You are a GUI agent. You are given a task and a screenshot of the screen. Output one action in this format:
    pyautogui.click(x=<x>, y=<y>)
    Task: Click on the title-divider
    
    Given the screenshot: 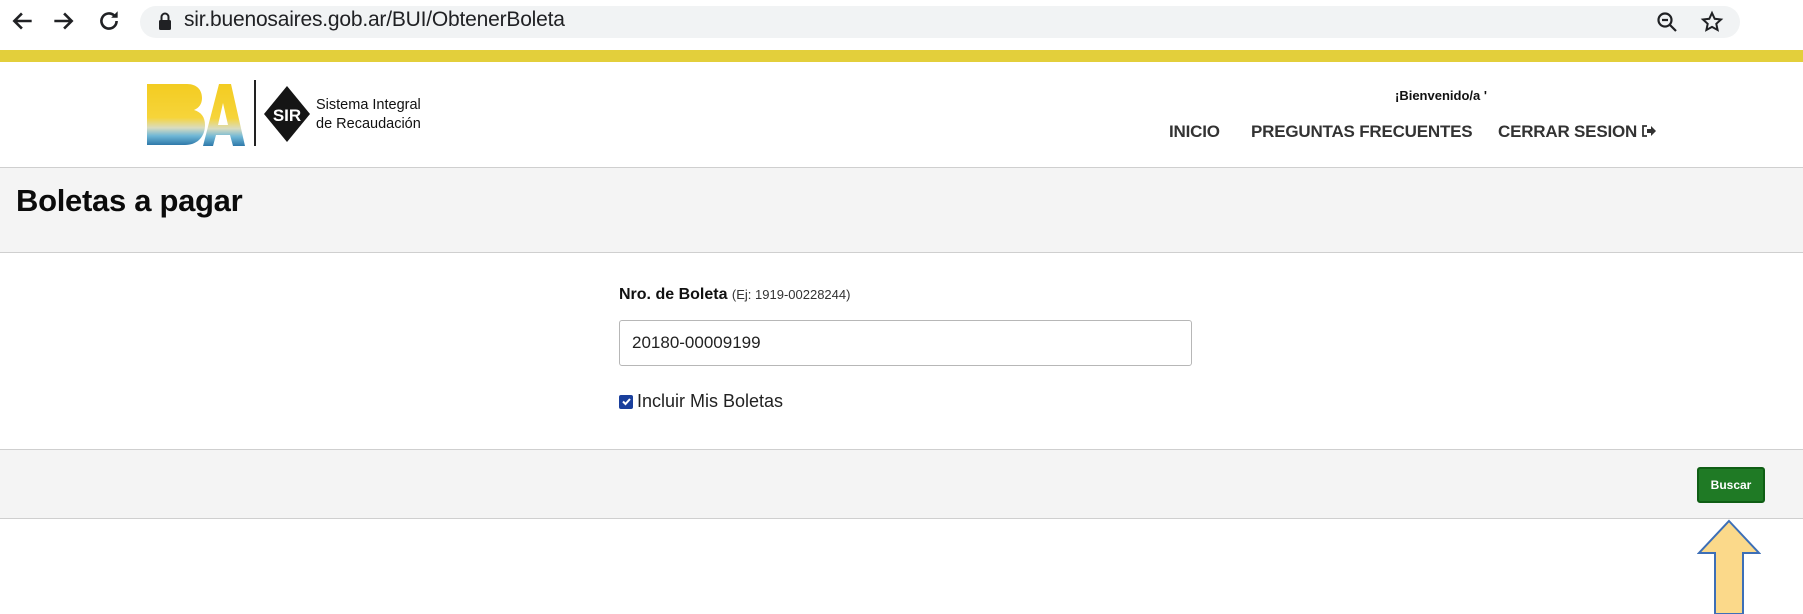 What is the action you would take?
    pyautogui.click(x=901, y=252)
    